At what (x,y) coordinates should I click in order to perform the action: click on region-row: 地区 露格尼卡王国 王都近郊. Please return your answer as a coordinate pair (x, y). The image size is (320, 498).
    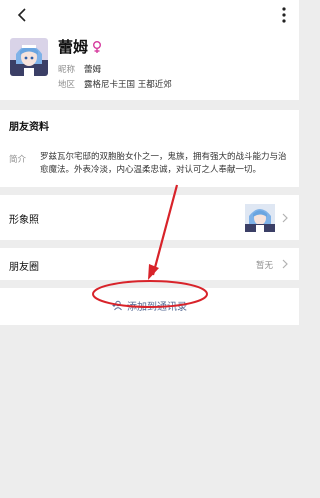
    Looking at the image, I should click on (115, 84).